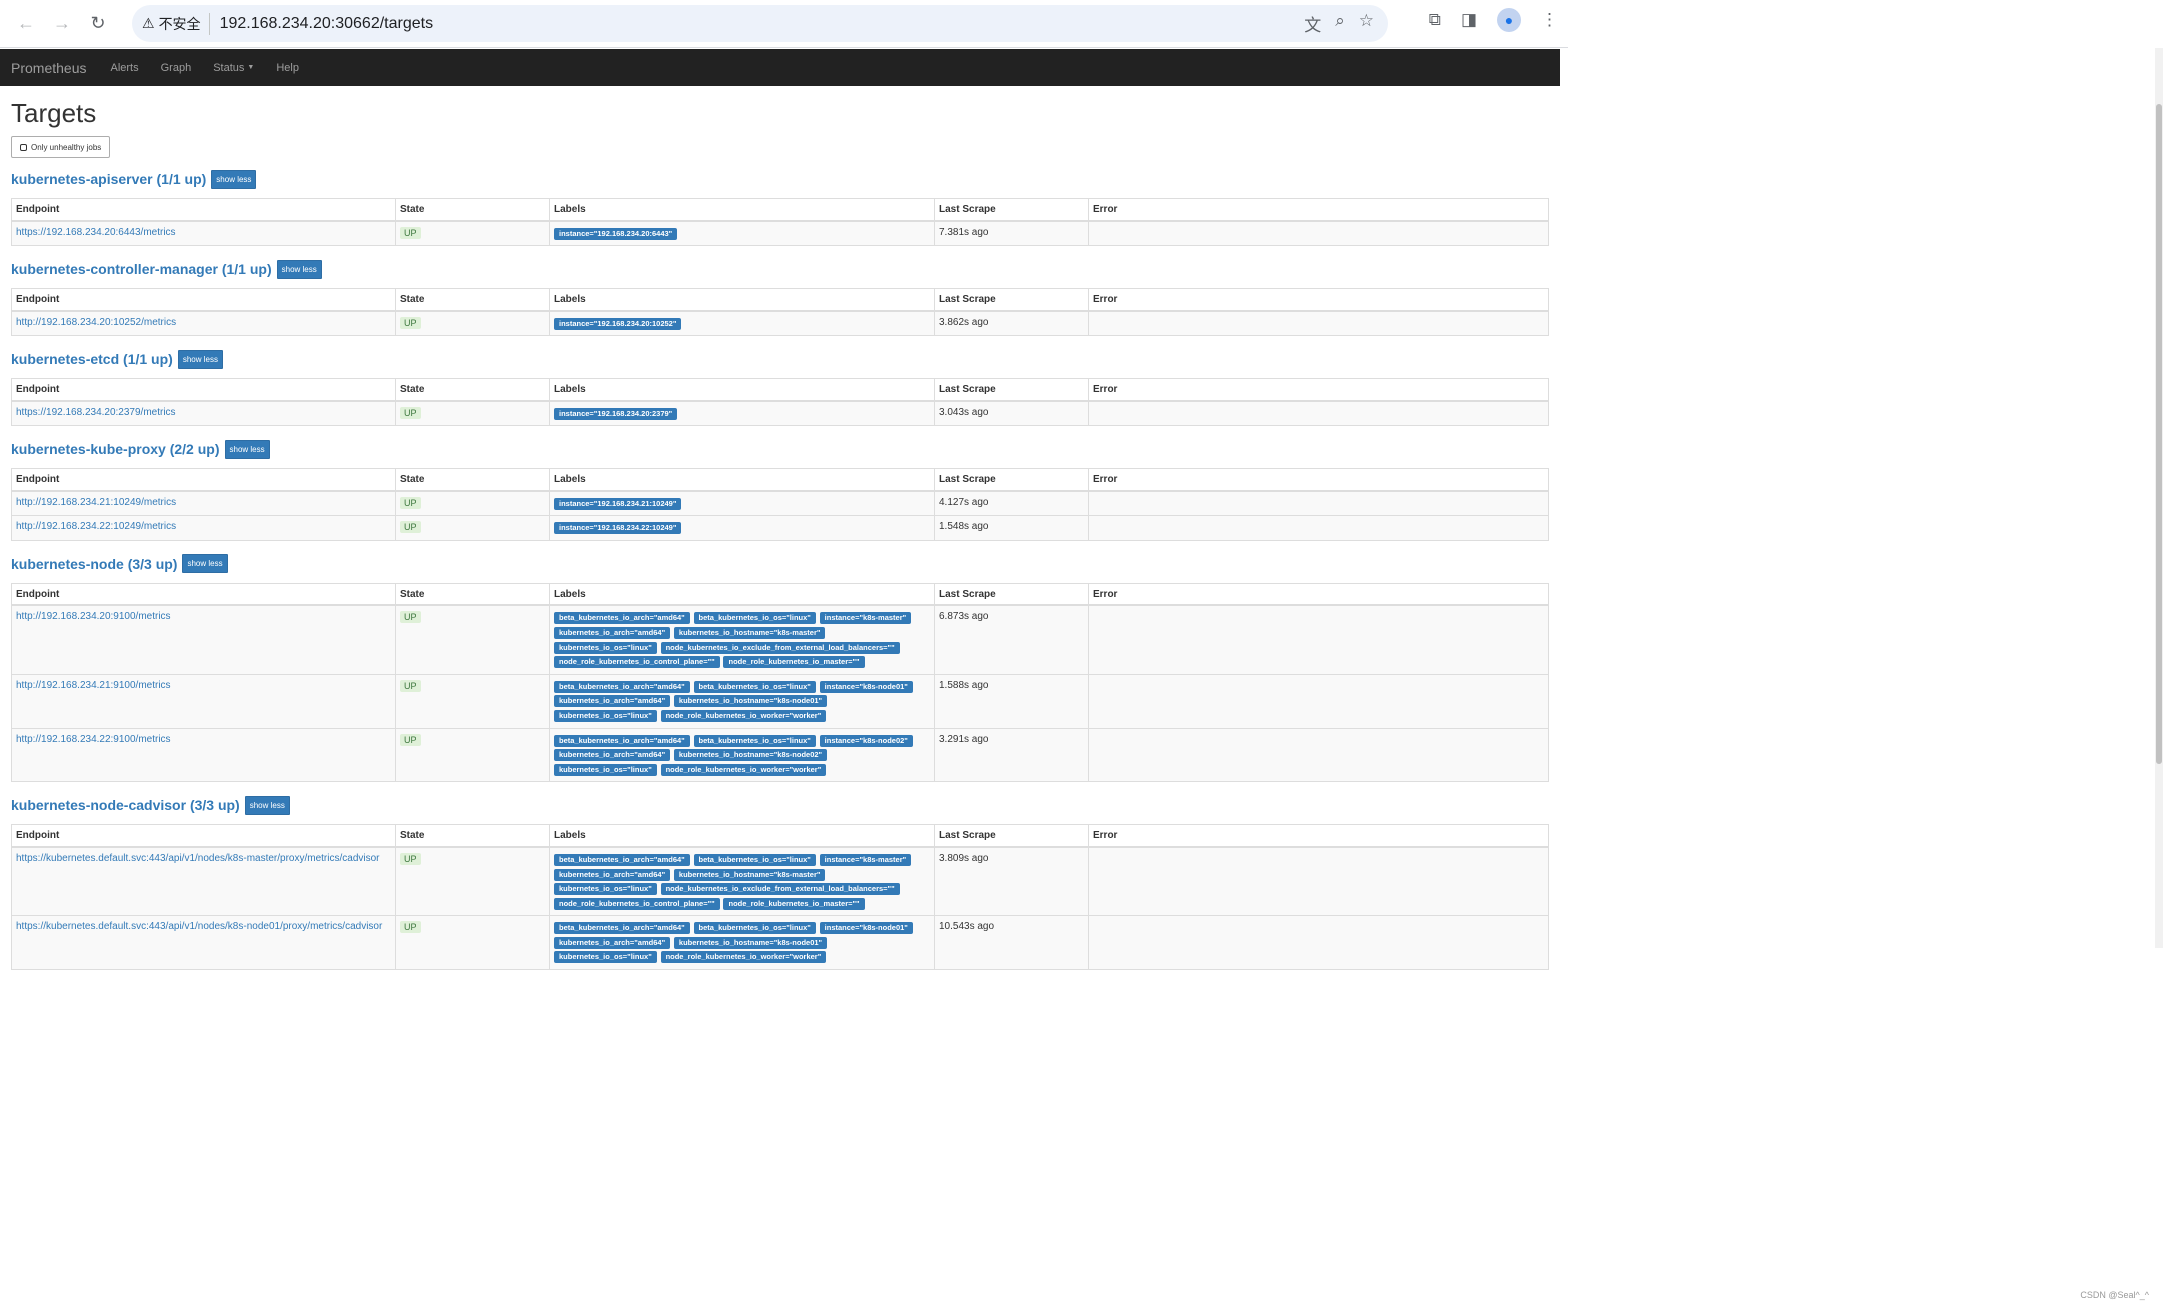  What do you see at coordinates (124, 68) in the screenshot?
I see `nav-alerts: Alerts` at bounding box center [124, 68].